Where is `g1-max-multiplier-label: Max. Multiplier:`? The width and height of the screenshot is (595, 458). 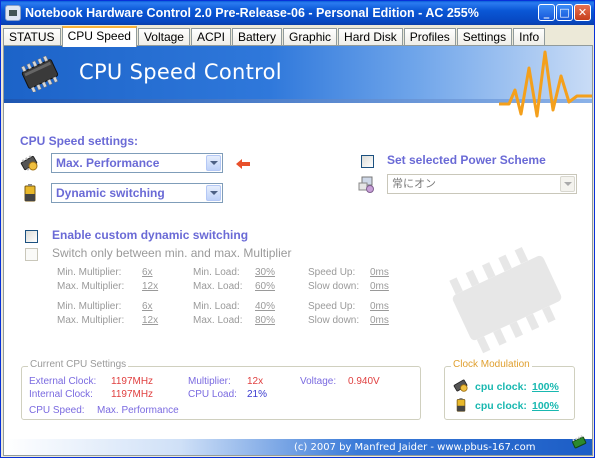
g1-max-multiplier-label: Max. Multiplier: is located at coordinates (91, 286).